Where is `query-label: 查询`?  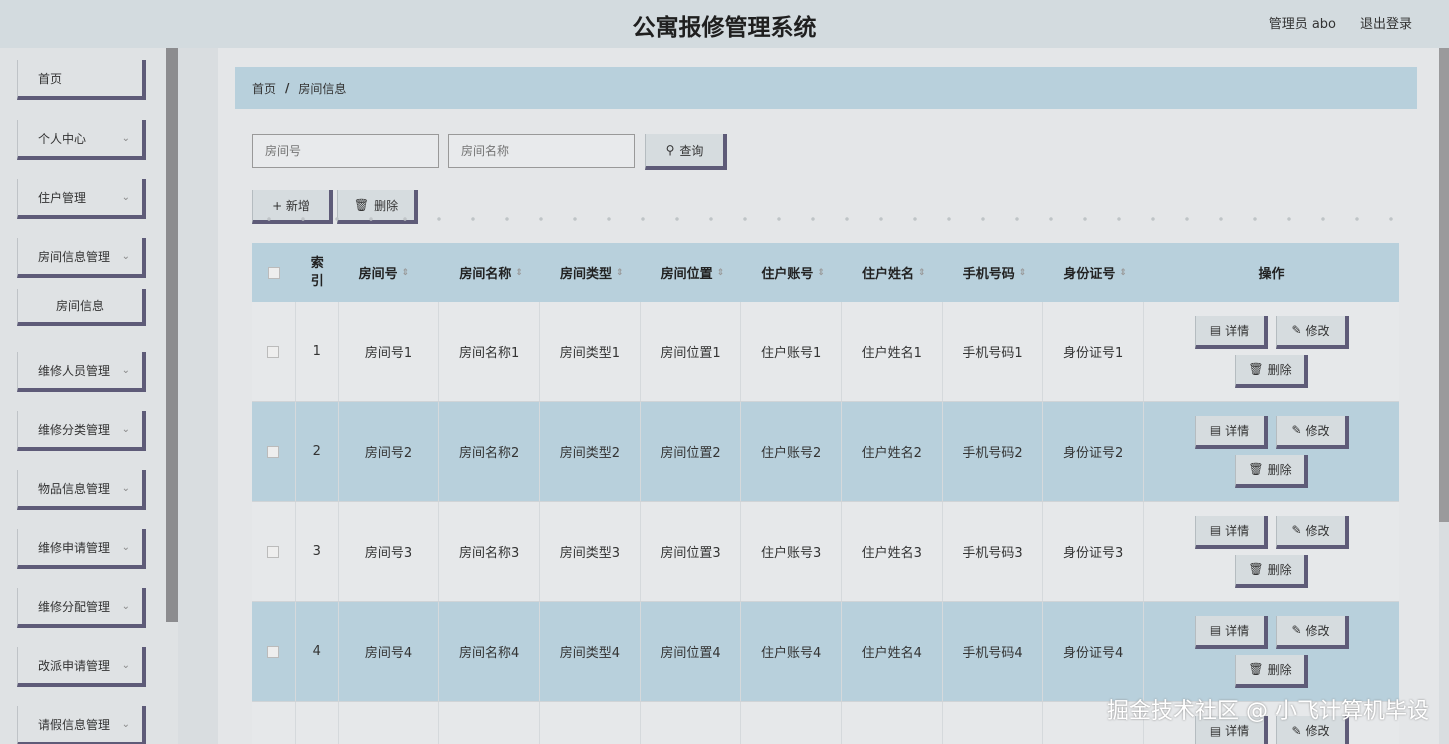
query-label: 查询 is located at coordinates (691, 150).